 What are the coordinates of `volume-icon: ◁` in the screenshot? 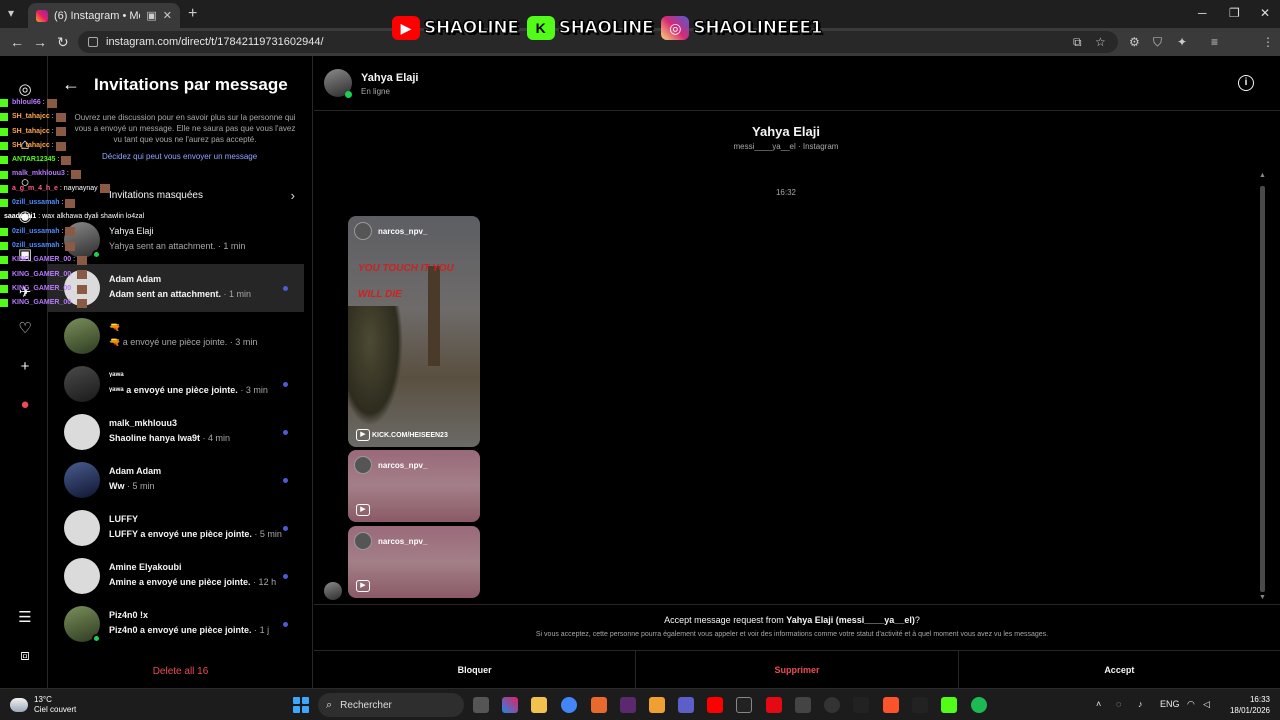 It's located at (1206, 704).